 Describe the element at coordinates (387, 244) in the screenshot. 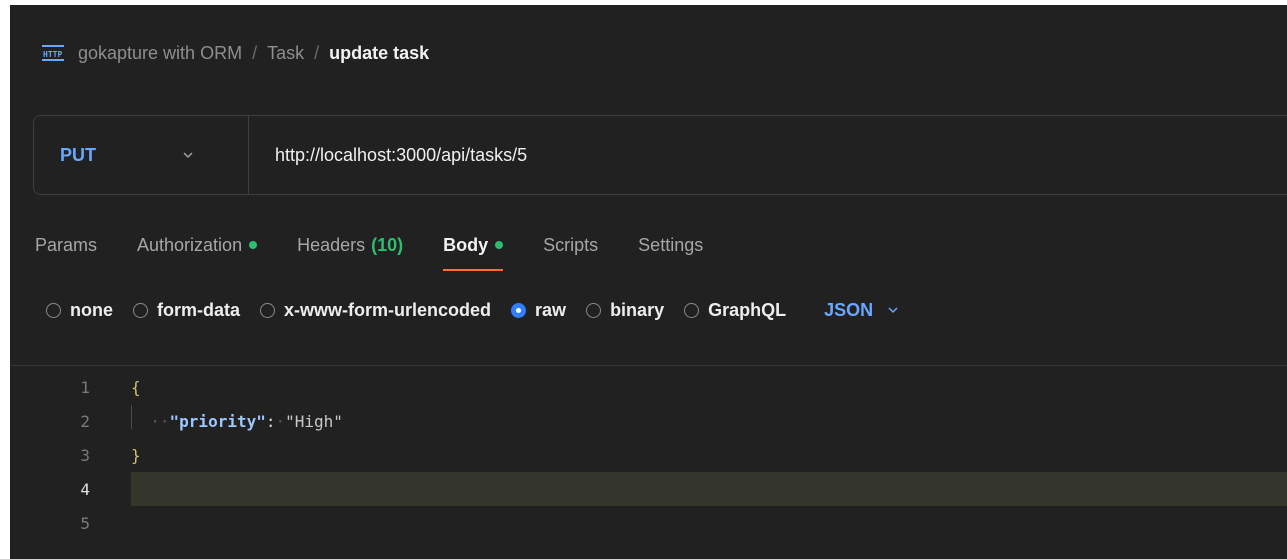

I see `headers-count-badge: (10)` at that location.